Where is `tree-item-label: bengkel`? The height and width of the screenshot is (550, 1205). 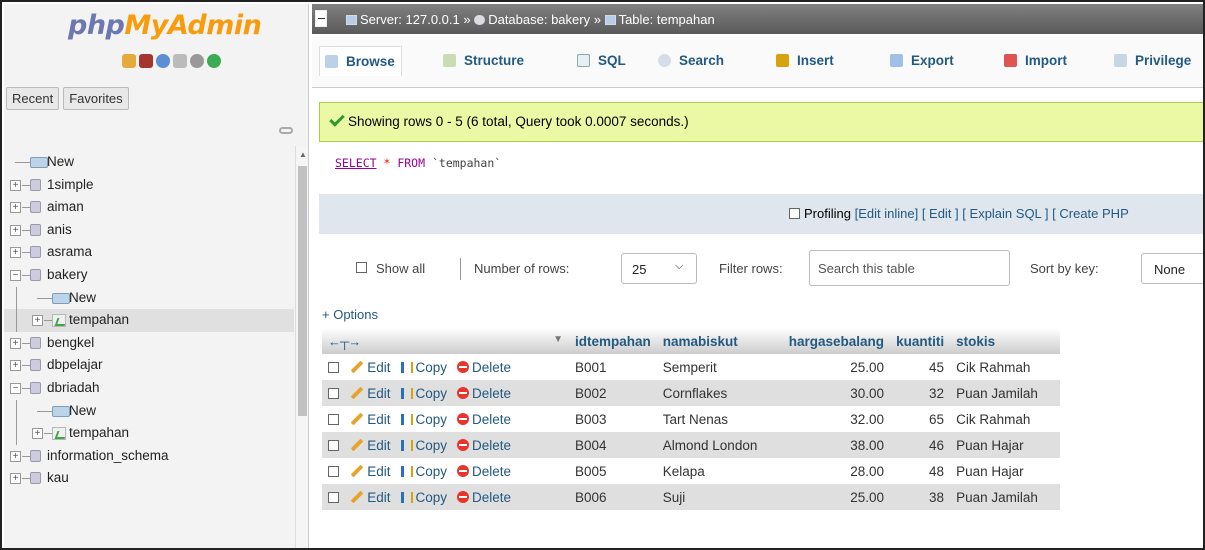 tree-item-label: bengkel is located at coordinates (70, 343).